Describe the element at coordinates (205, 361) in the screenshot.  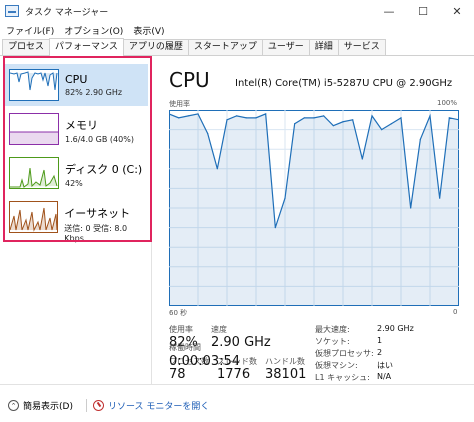
I see `uptime-value: 0:00:03:54` at that location.